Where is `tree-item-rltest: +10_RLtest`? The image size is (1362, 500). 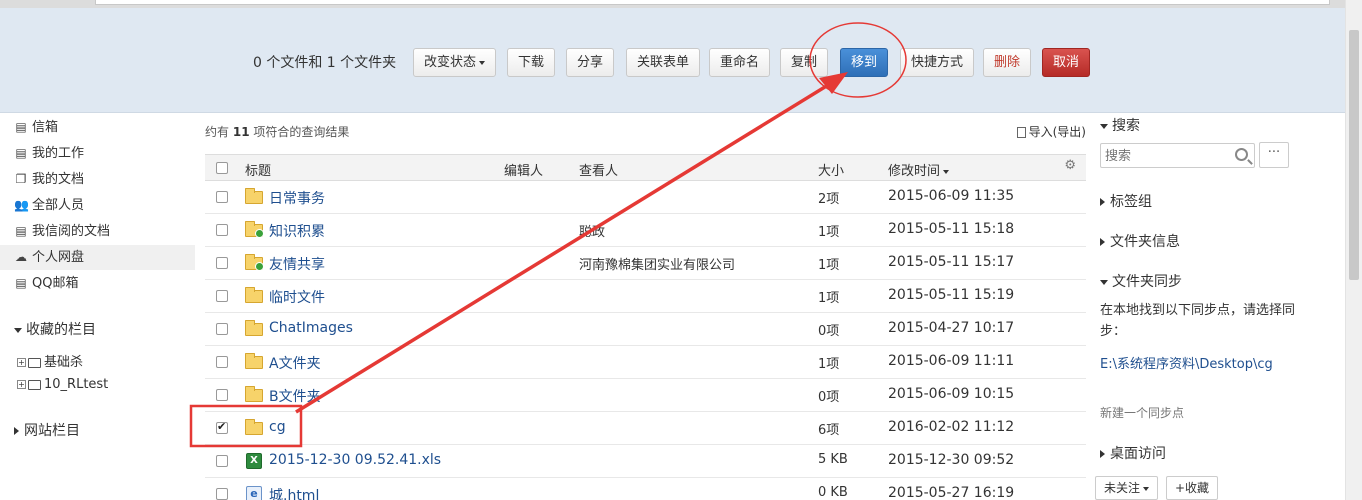 tree-item-rltest: +10_RLtest is located at coordinates (62, 384).